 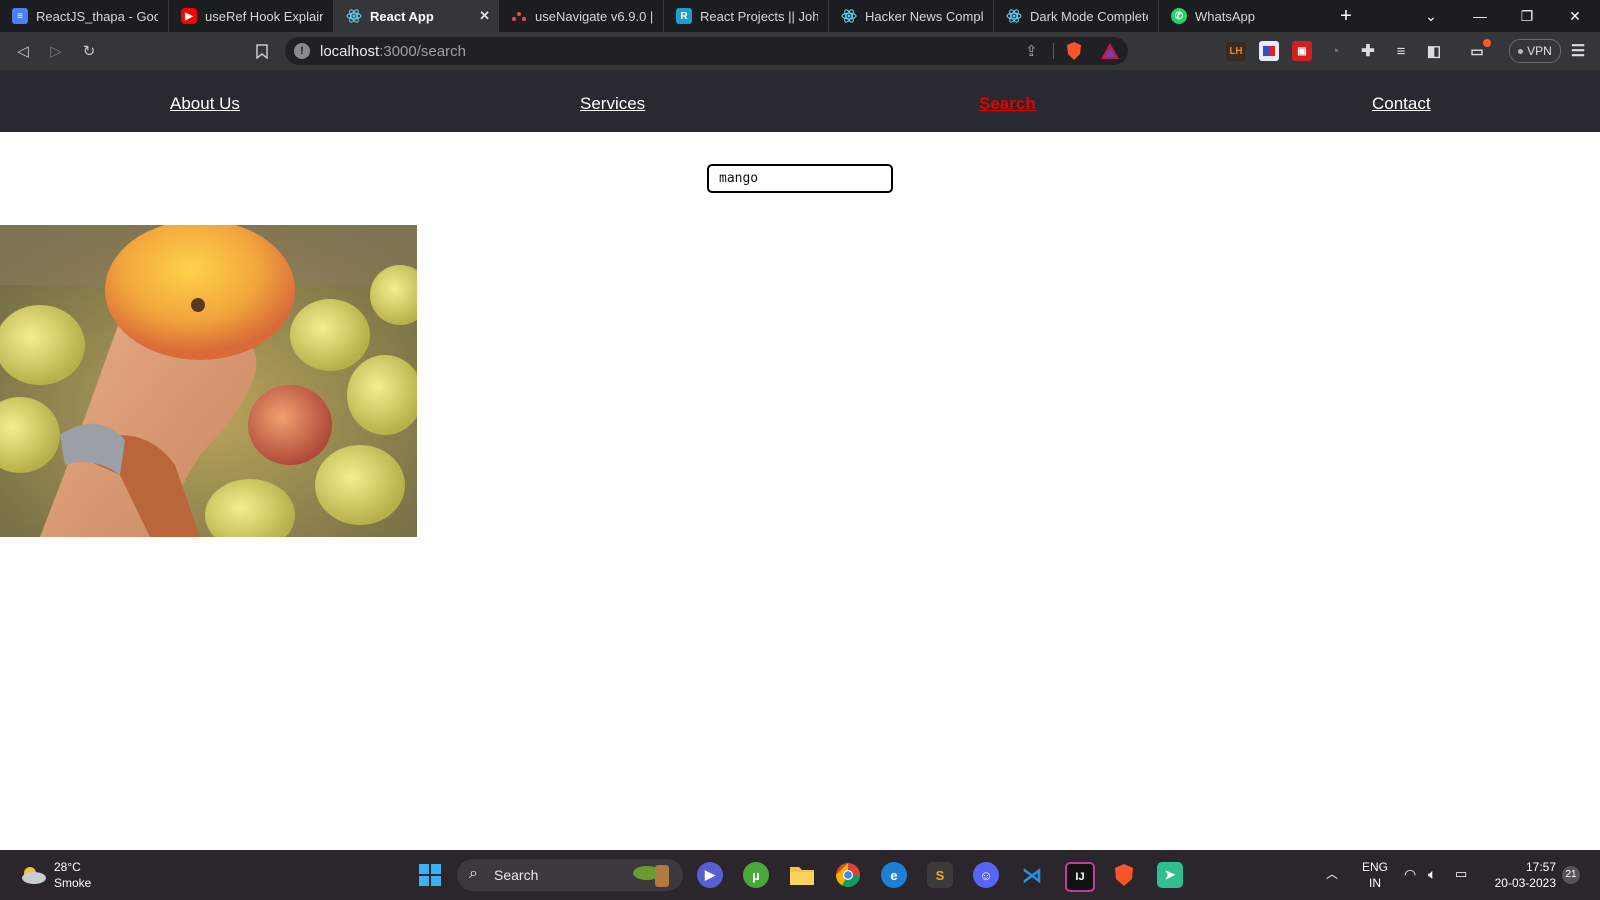 I want to click on search-input, so click(x=800, y=178).